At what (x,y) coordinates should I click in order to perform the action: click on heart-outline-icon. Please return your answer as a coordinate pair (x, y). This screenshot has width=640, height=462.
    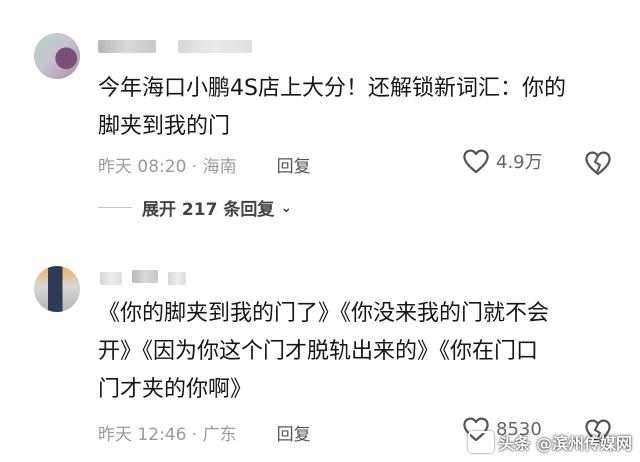
    Looking at the image, I should click on (476, 161).